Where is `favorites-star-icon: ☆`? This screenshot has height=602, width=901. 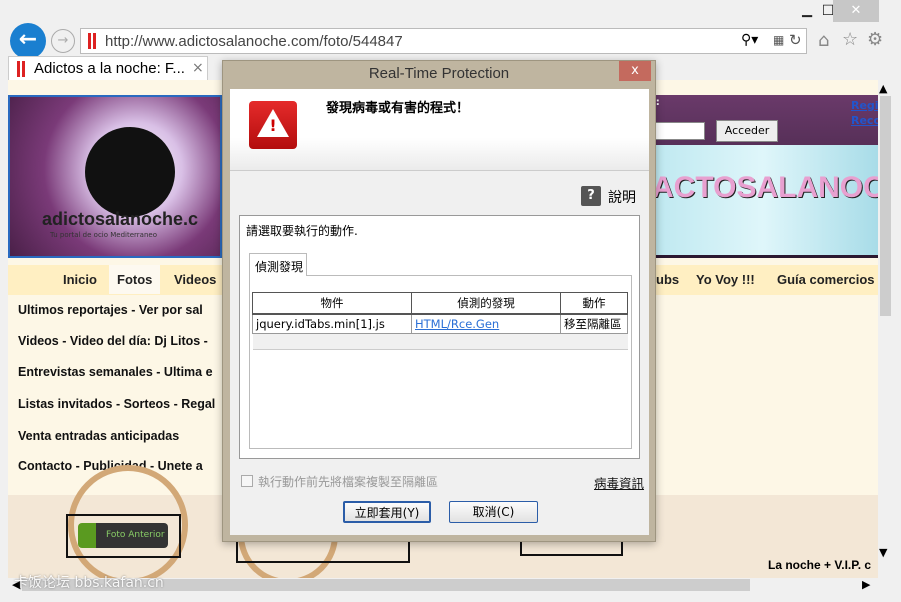
favorites-star-icon: ☆ is located at coordinates (850, 39).